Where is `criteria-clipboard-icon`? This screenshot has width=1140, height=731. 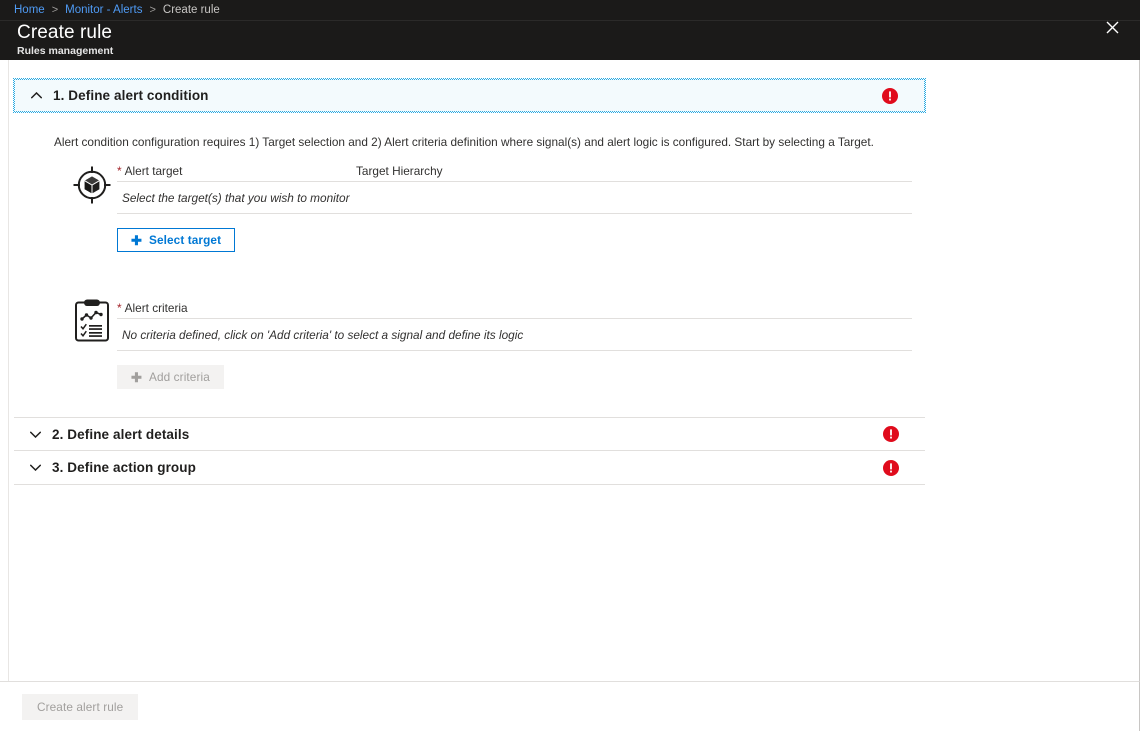
criteria-clipboard-icon is located at coordinates (92, 325).